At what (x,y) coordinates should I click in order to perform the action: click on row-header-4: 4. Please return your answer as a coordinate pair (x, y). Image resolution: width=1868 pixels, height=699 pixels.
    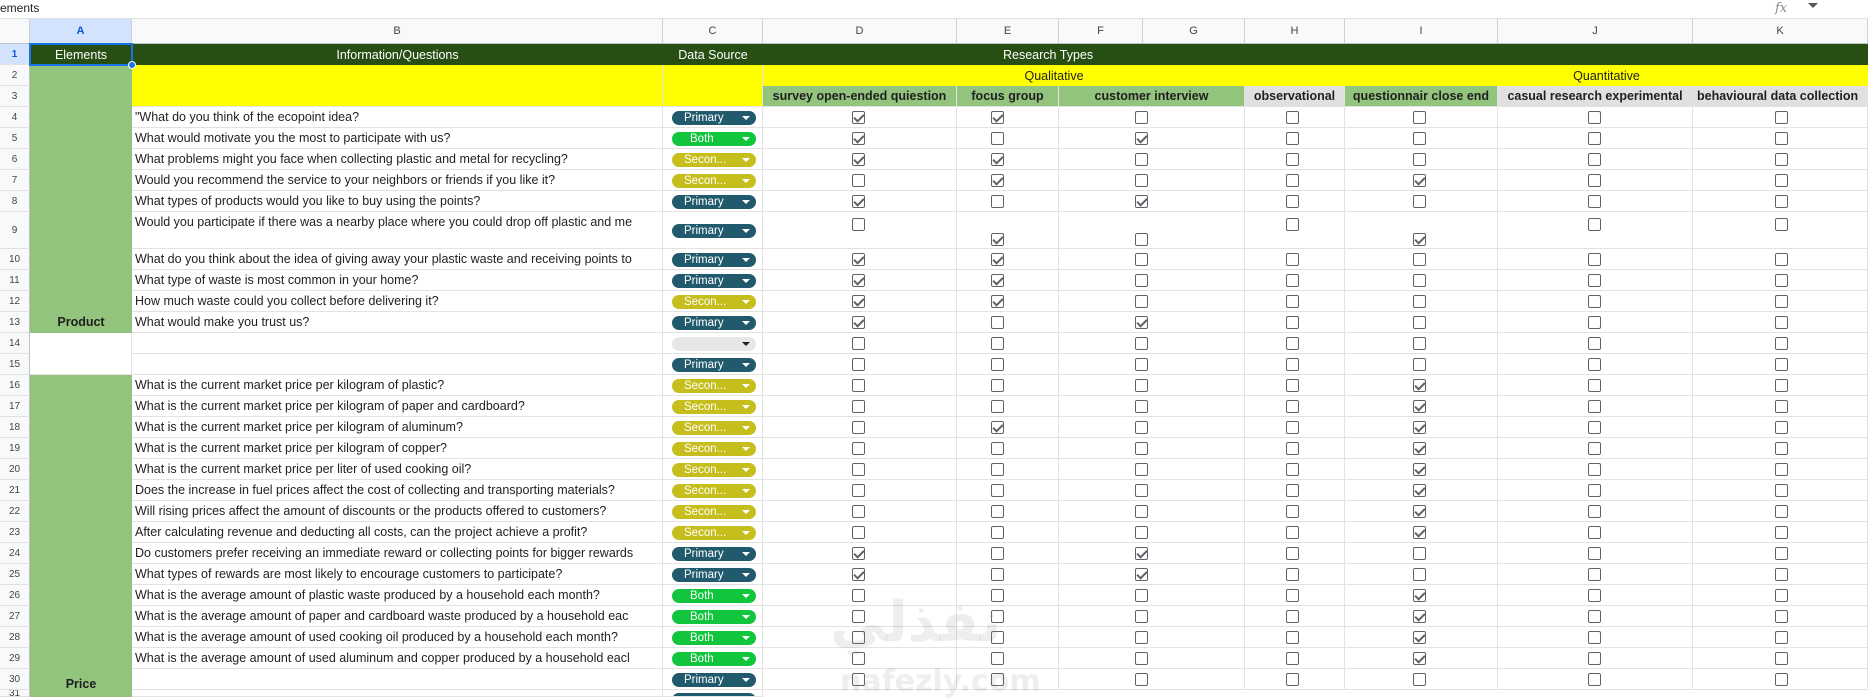
    Looking at the image, I should click on (15, 117).